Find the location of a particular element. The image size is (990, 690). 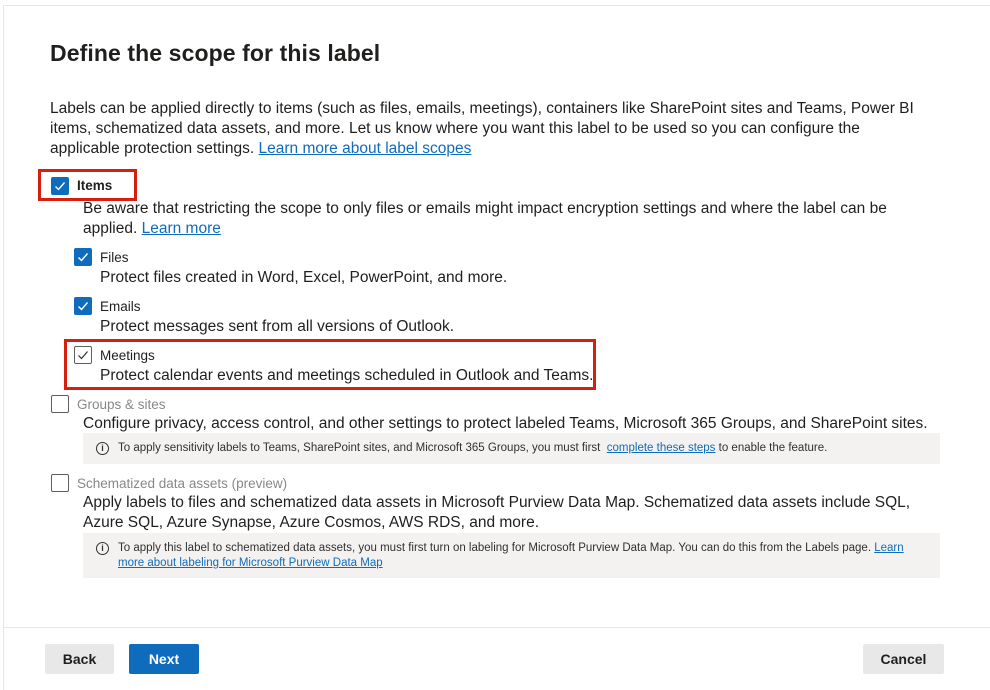

footer-divider is located at coordinates (496, 627).